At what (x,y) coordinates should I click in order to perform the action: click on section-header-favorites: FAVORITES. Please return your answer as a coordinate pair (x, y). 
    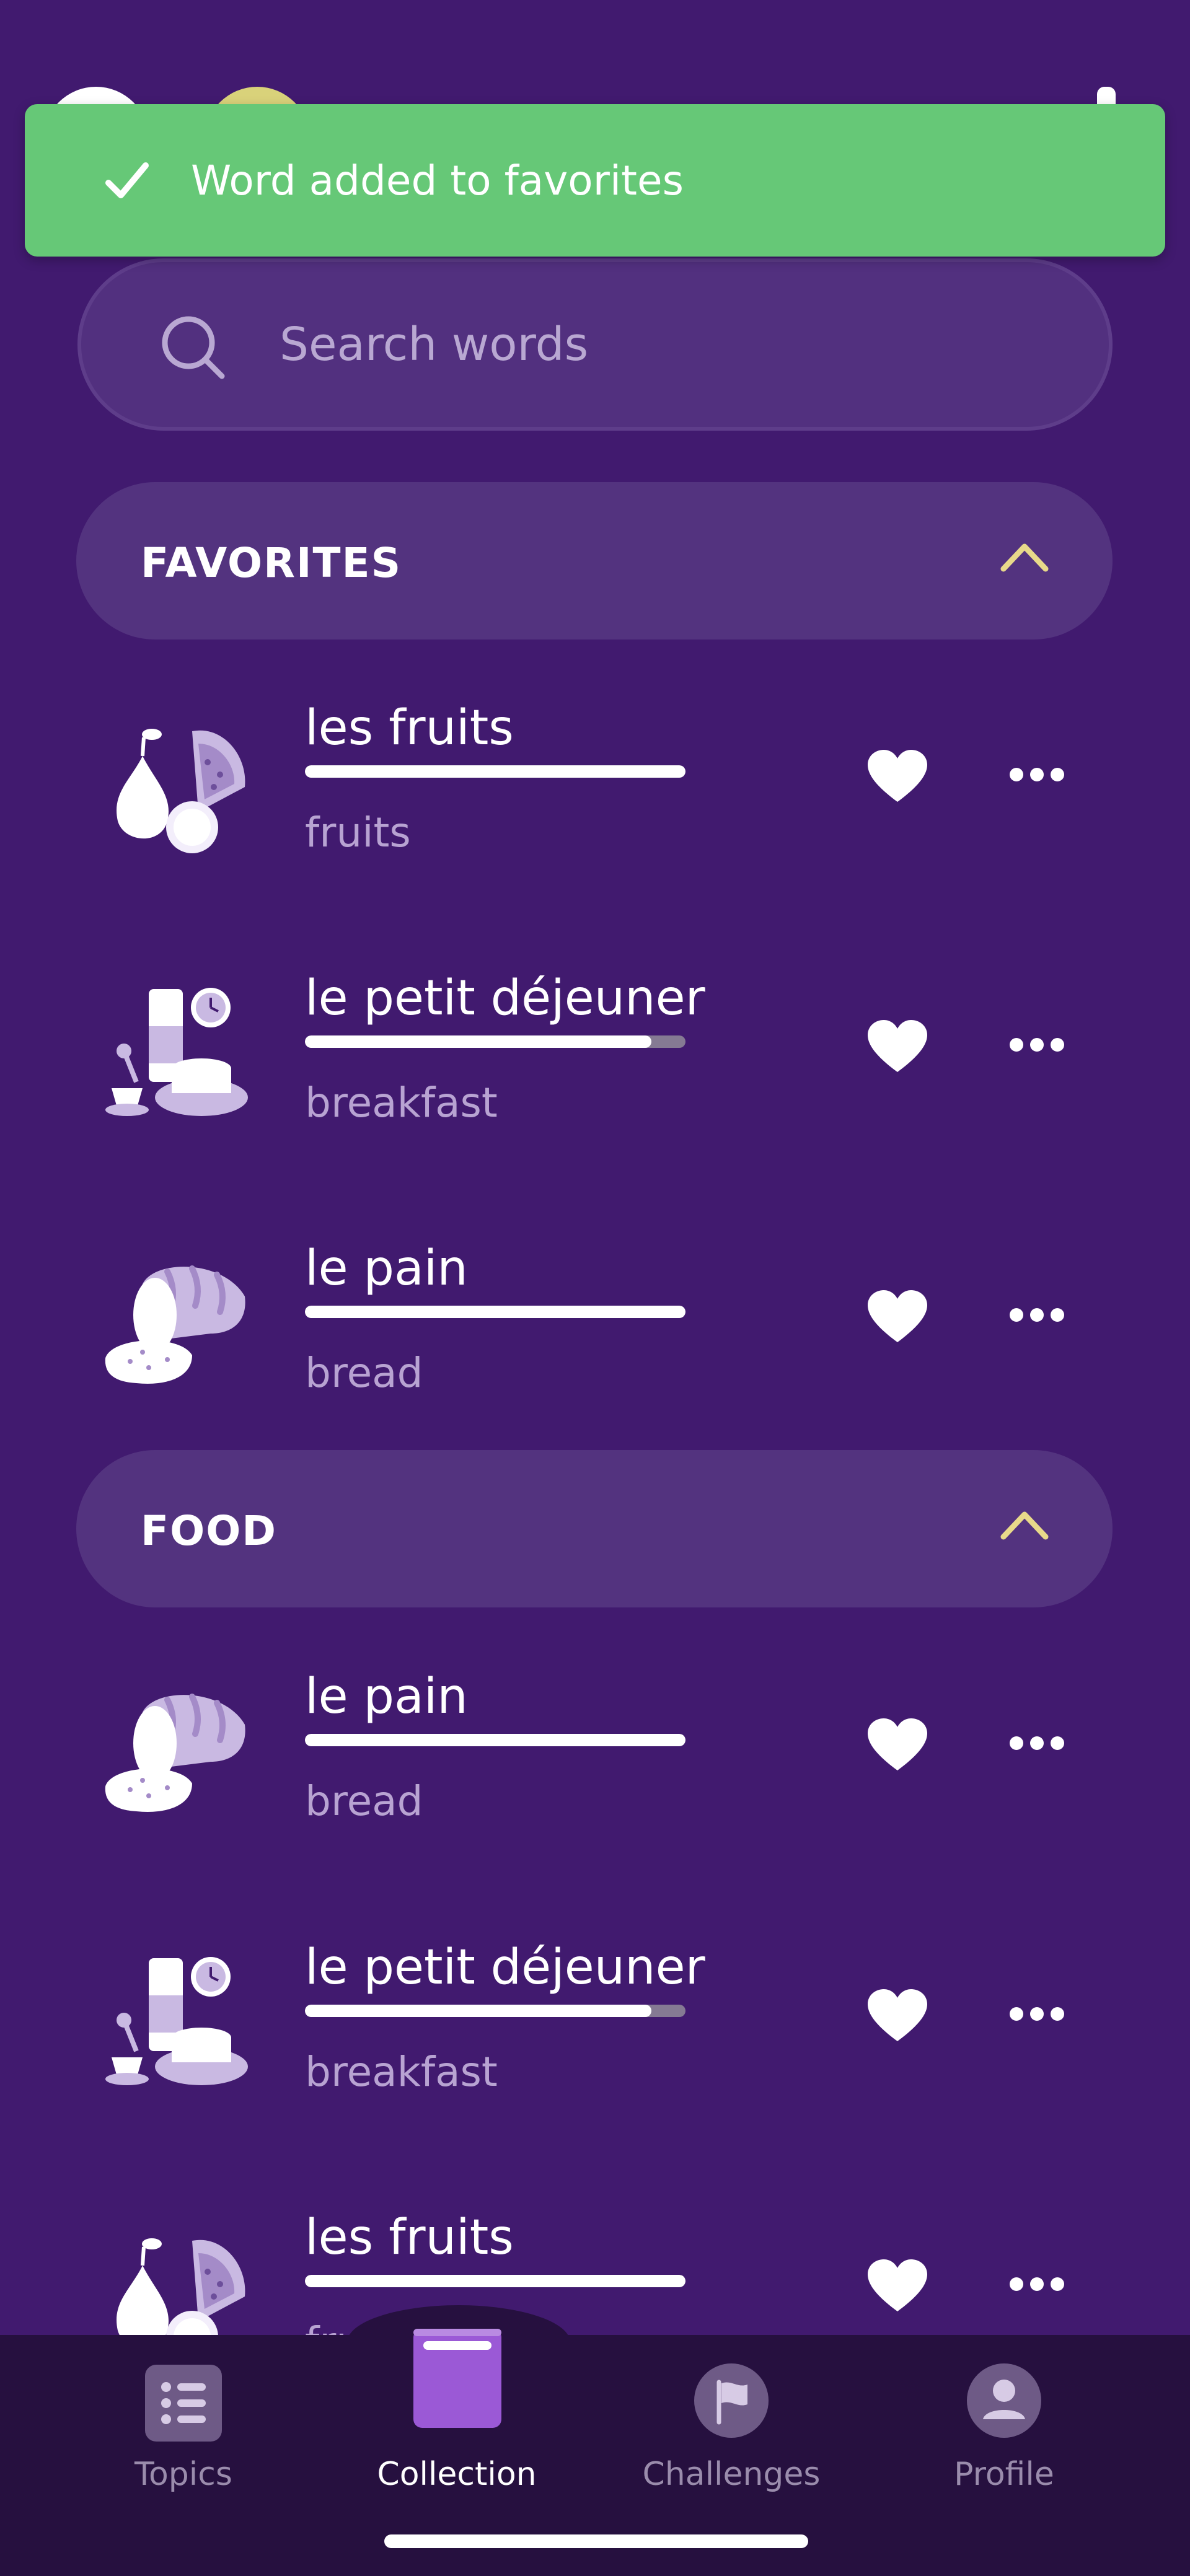
    Looking at the image, I should click on (594, 561).